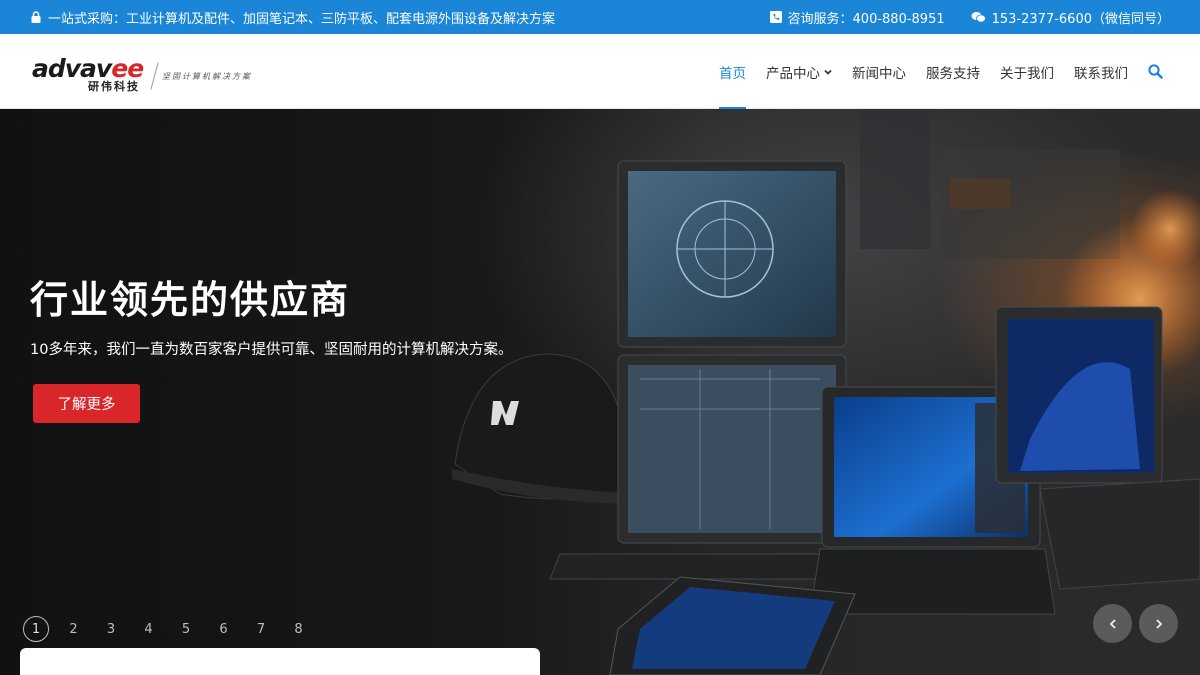 The width and height of the screenshot is (1200, 675). What do you see at coordinates (280, 661) in the screenshot?
I see `overlap-card` at bounding box center [280, 661].